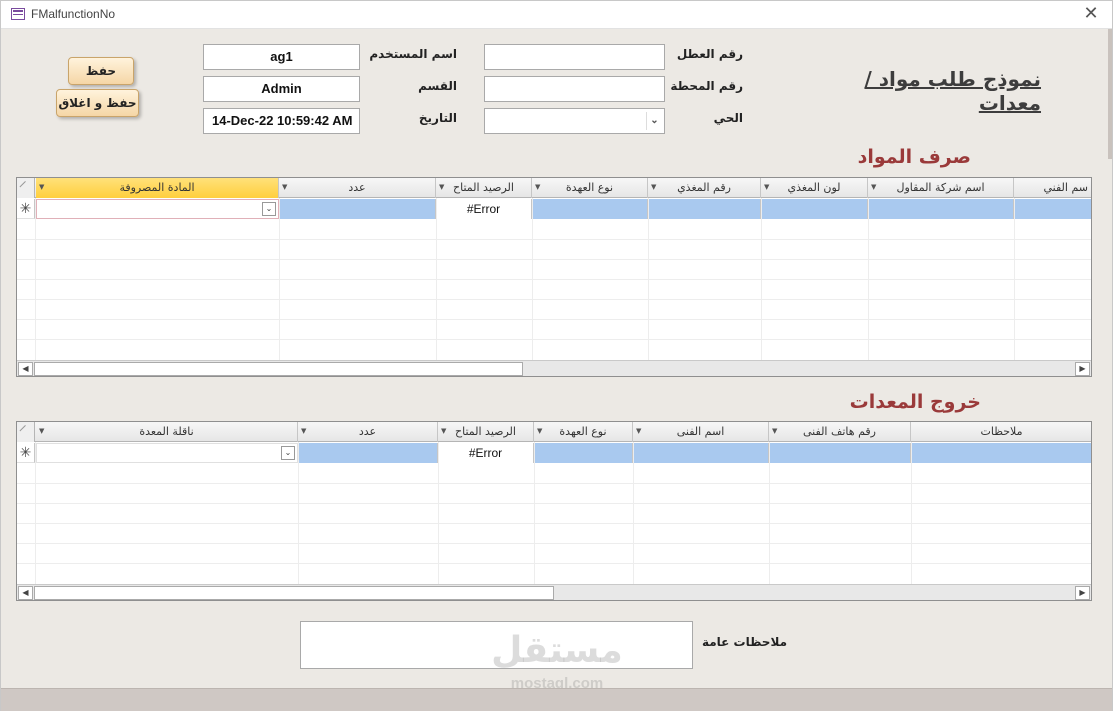  I want to click on materials-col-custody-type: ▼ نوع العهدة, so click(590, 188).